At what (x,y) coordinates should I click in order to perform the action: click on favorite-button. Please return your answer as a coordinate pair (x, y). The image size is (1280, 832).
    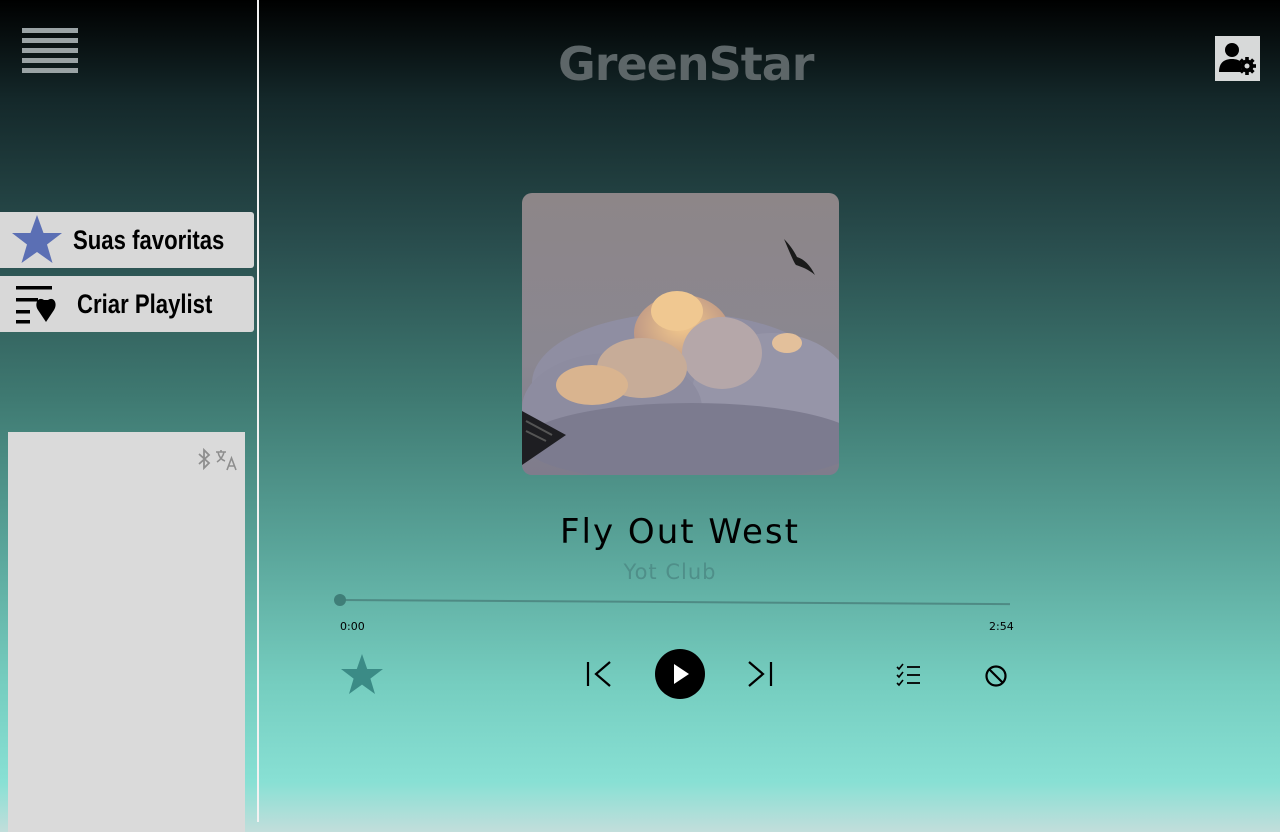
    Looking at the image, I should click on (362, 676).